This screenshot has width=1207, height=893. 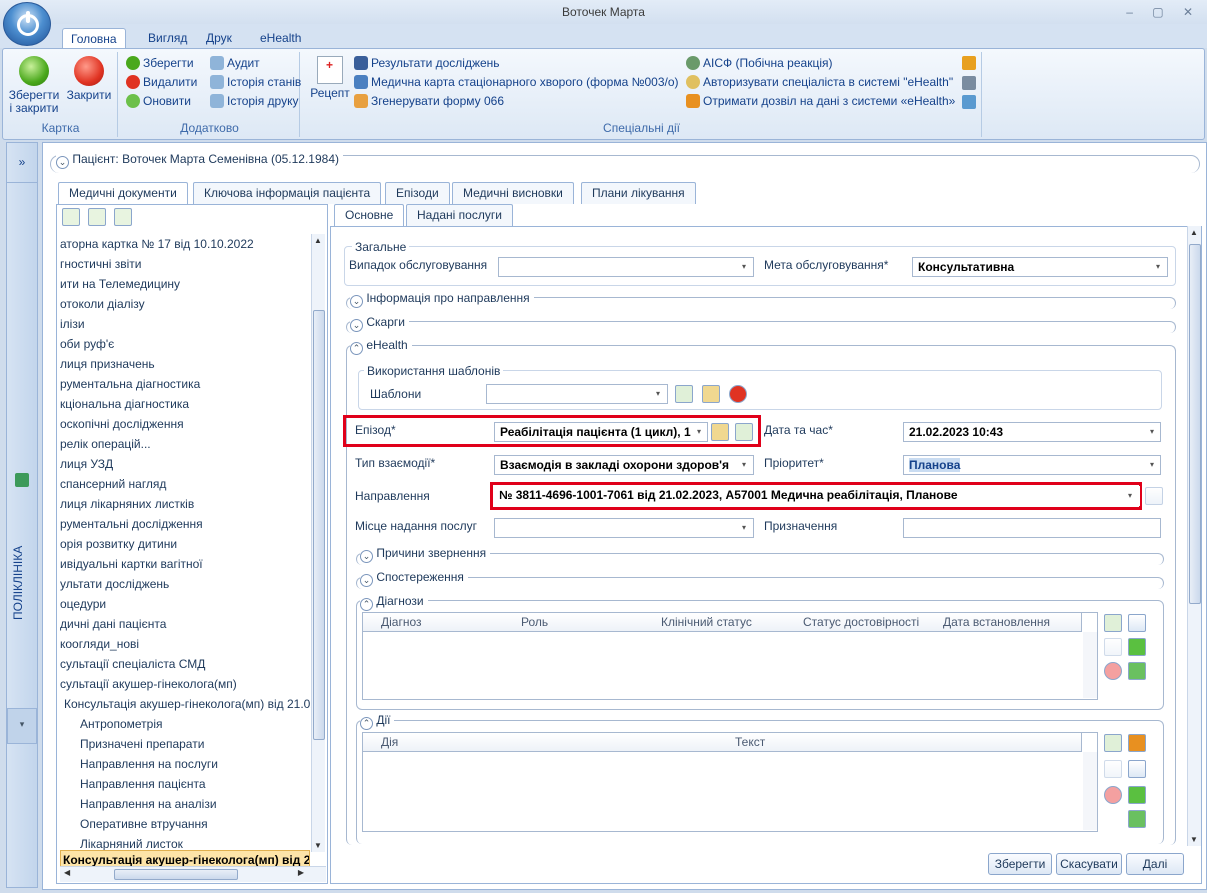 What do you see at coordinates (186, 604) in the screenshot?
I see `tree-item: оцедури` at bounding box center [186, 604].